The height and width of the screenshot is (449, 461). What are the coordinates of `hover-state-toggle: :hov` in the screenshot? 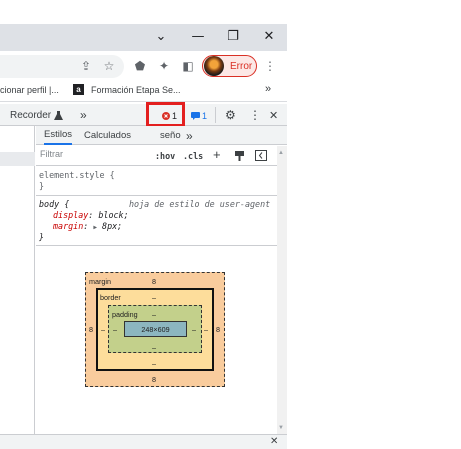 It's located at (165, 156).